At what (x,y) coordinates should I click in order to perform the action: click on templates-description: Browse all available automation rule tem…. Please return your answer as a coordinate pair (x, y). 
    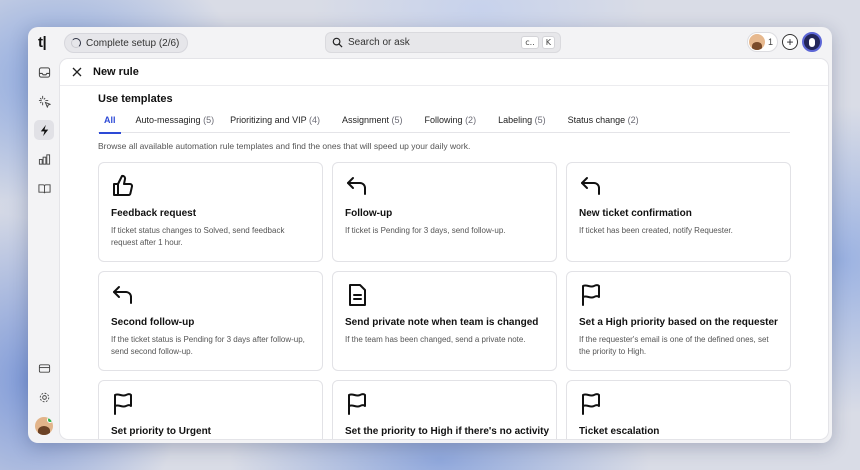
    Looking at the image, I should click on (284, 146).